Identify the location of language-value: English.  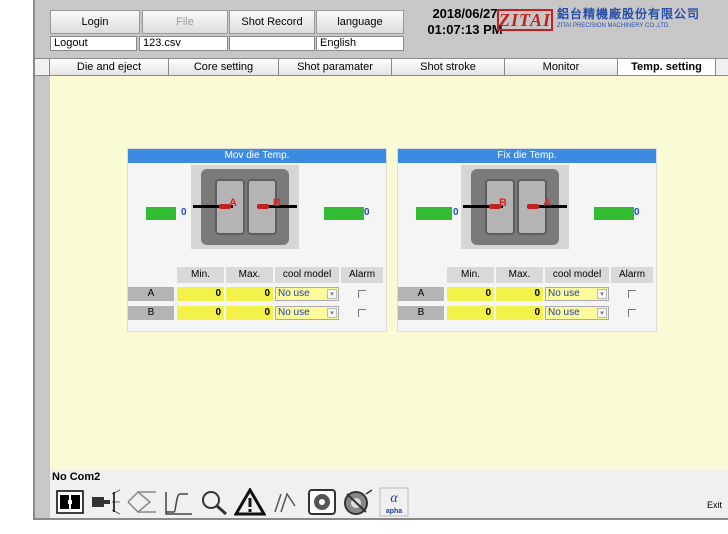
(360, 43).